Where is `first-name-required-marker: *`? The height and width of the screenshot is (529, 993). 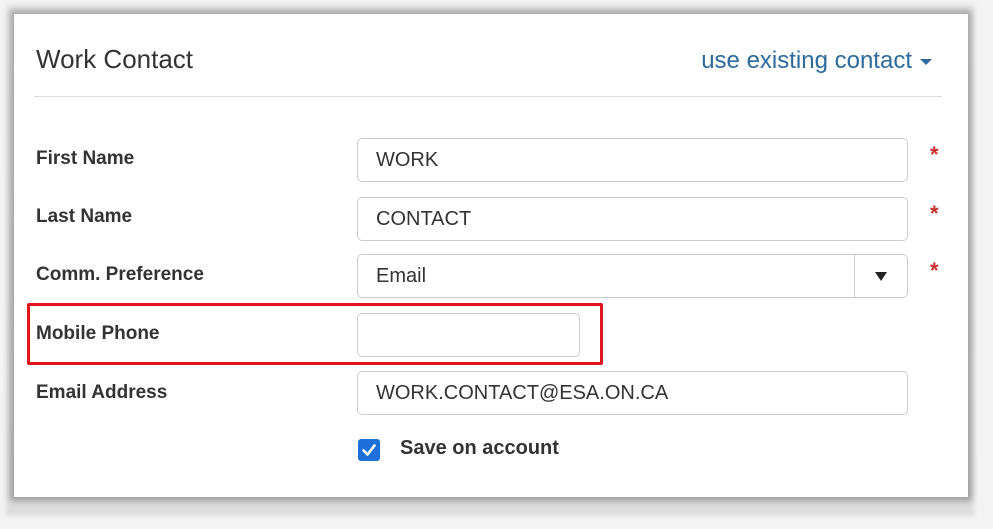 first-name-required-marker: * is located at coordinates (934, 154).